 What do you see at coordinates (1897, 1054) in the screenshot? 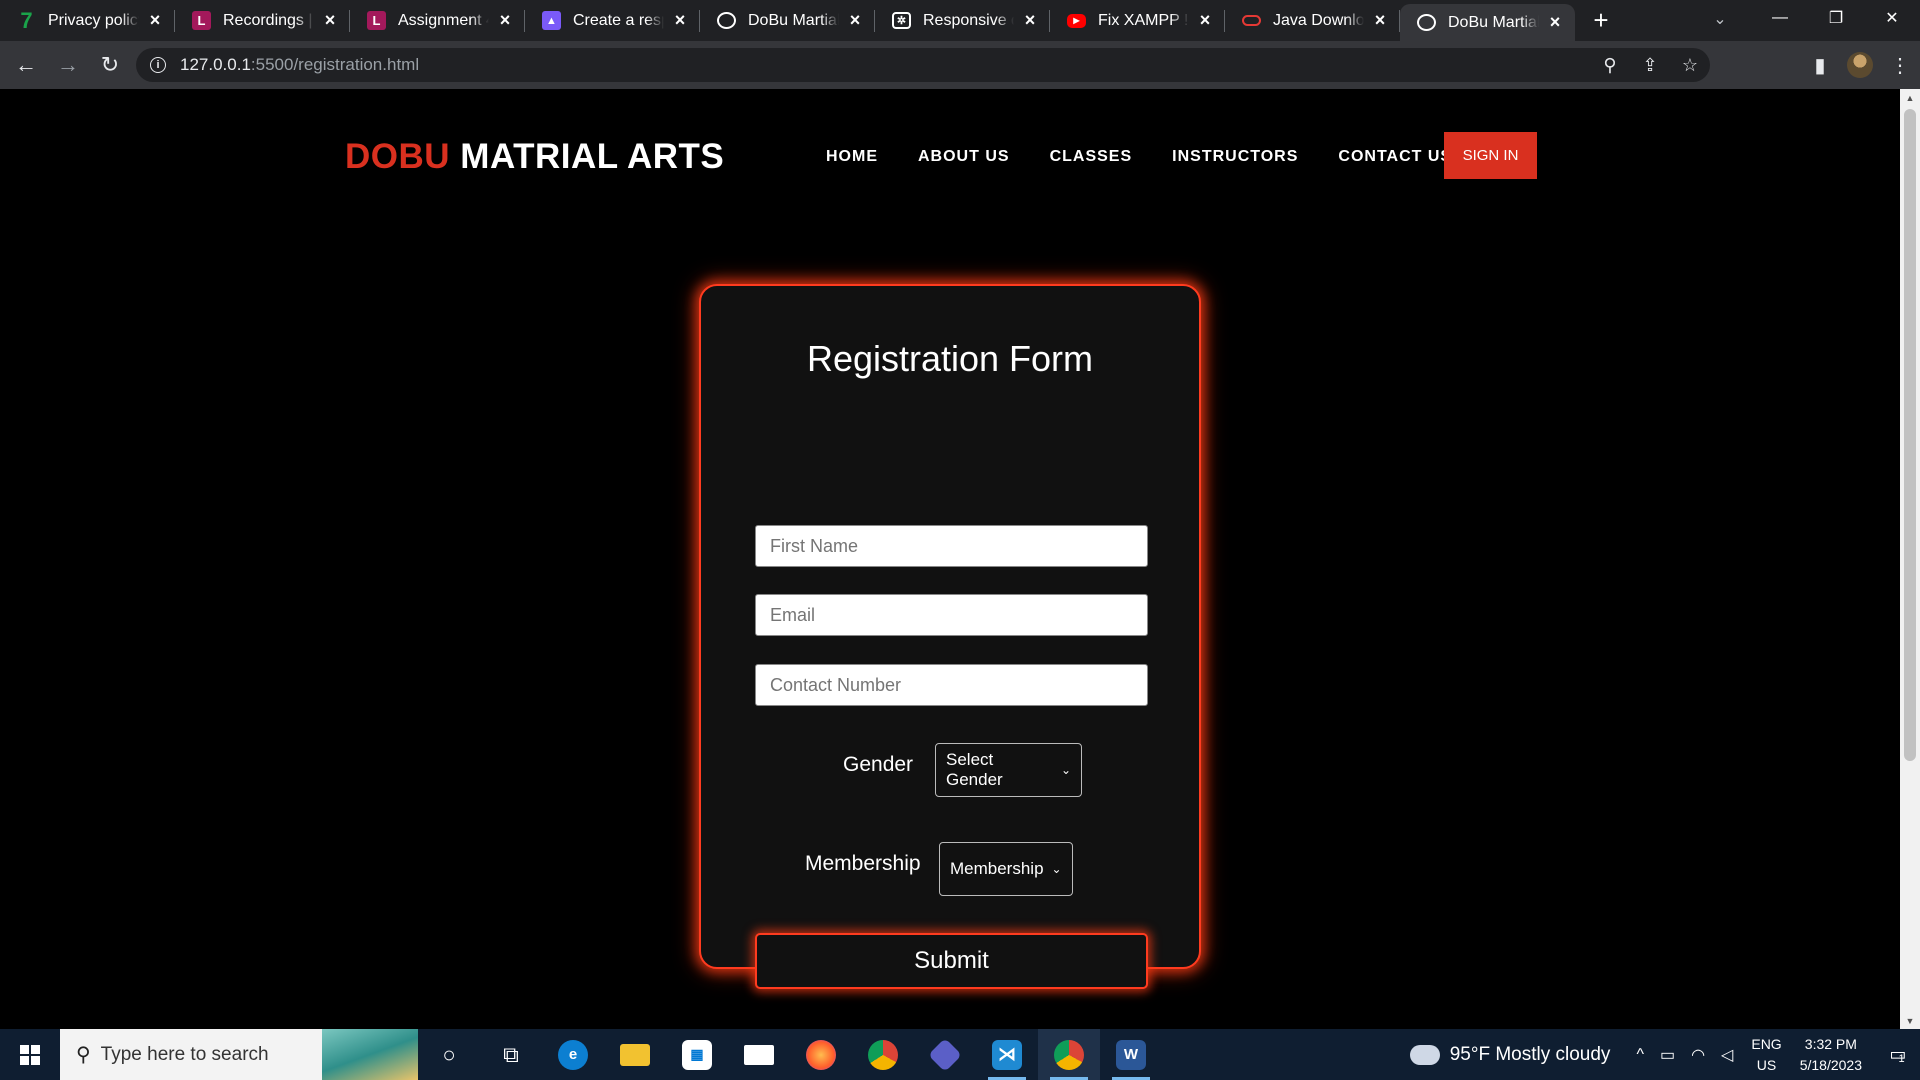
I see `notification-icon: ▭ 1` at bounding box center [1897, 1054].